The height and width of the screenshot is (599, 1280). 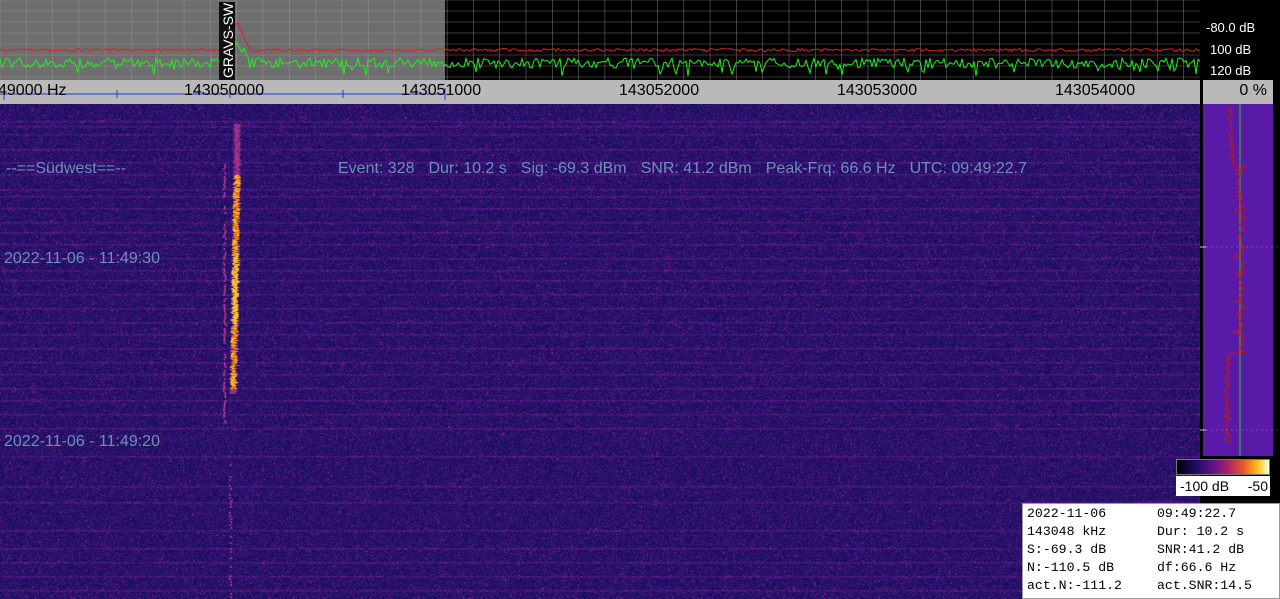 I want to click on event-snr: SNR: 41.2 dBm, so click(x=696, y=168).